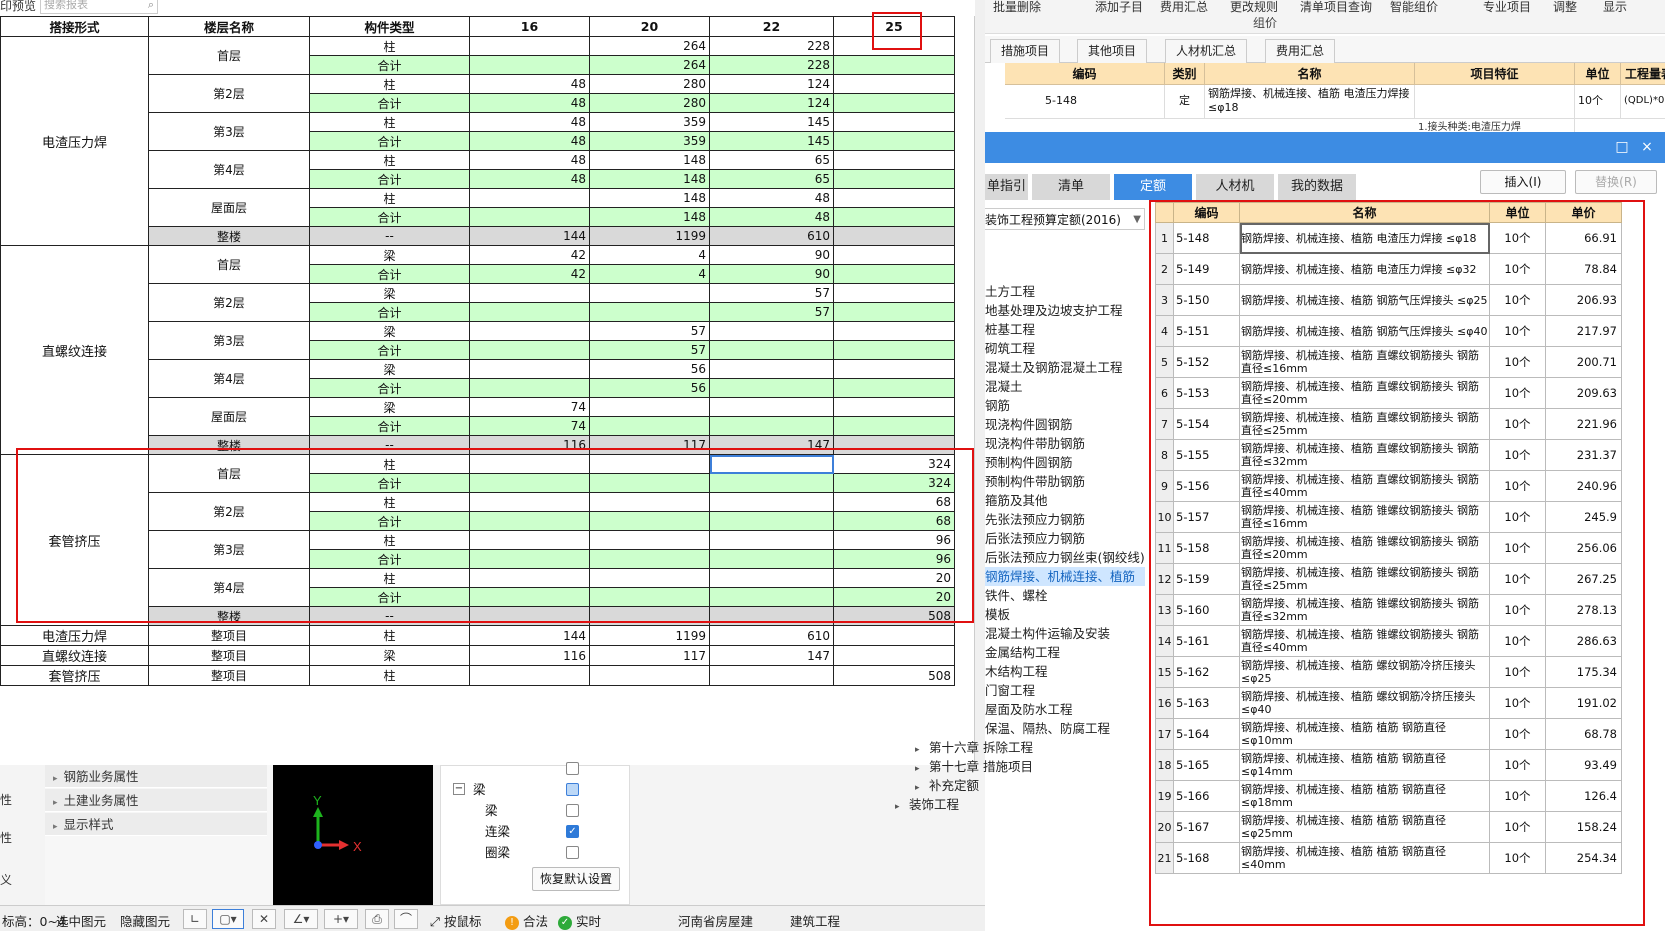 The image size is (1665, 931). What do you see at coordinates (572, 768) in the screenshot?
I see `layer-checkbox` at bounding box center [572, 768].